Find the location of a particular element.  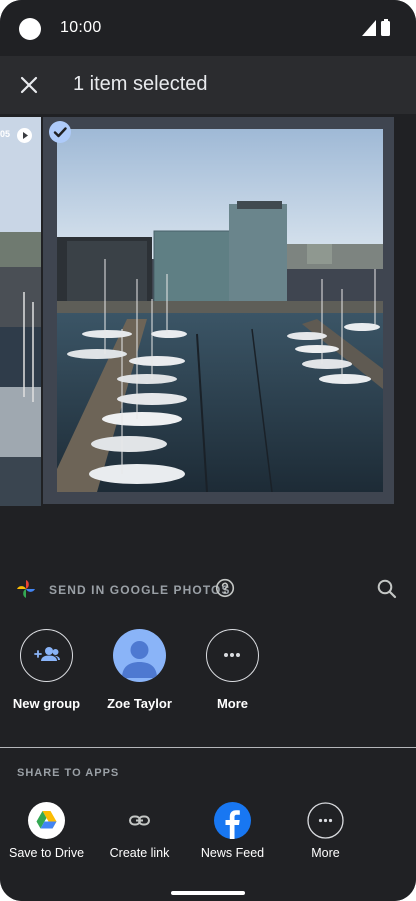

contact-zoe-taylor: Zoe Taylor is located at coordinates (141, 673).